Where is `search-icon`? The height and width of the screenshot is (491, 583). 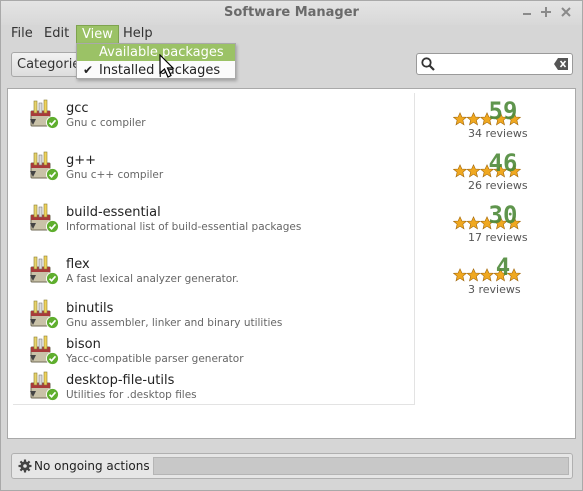 search-icon is located at coordinates (428, 64).